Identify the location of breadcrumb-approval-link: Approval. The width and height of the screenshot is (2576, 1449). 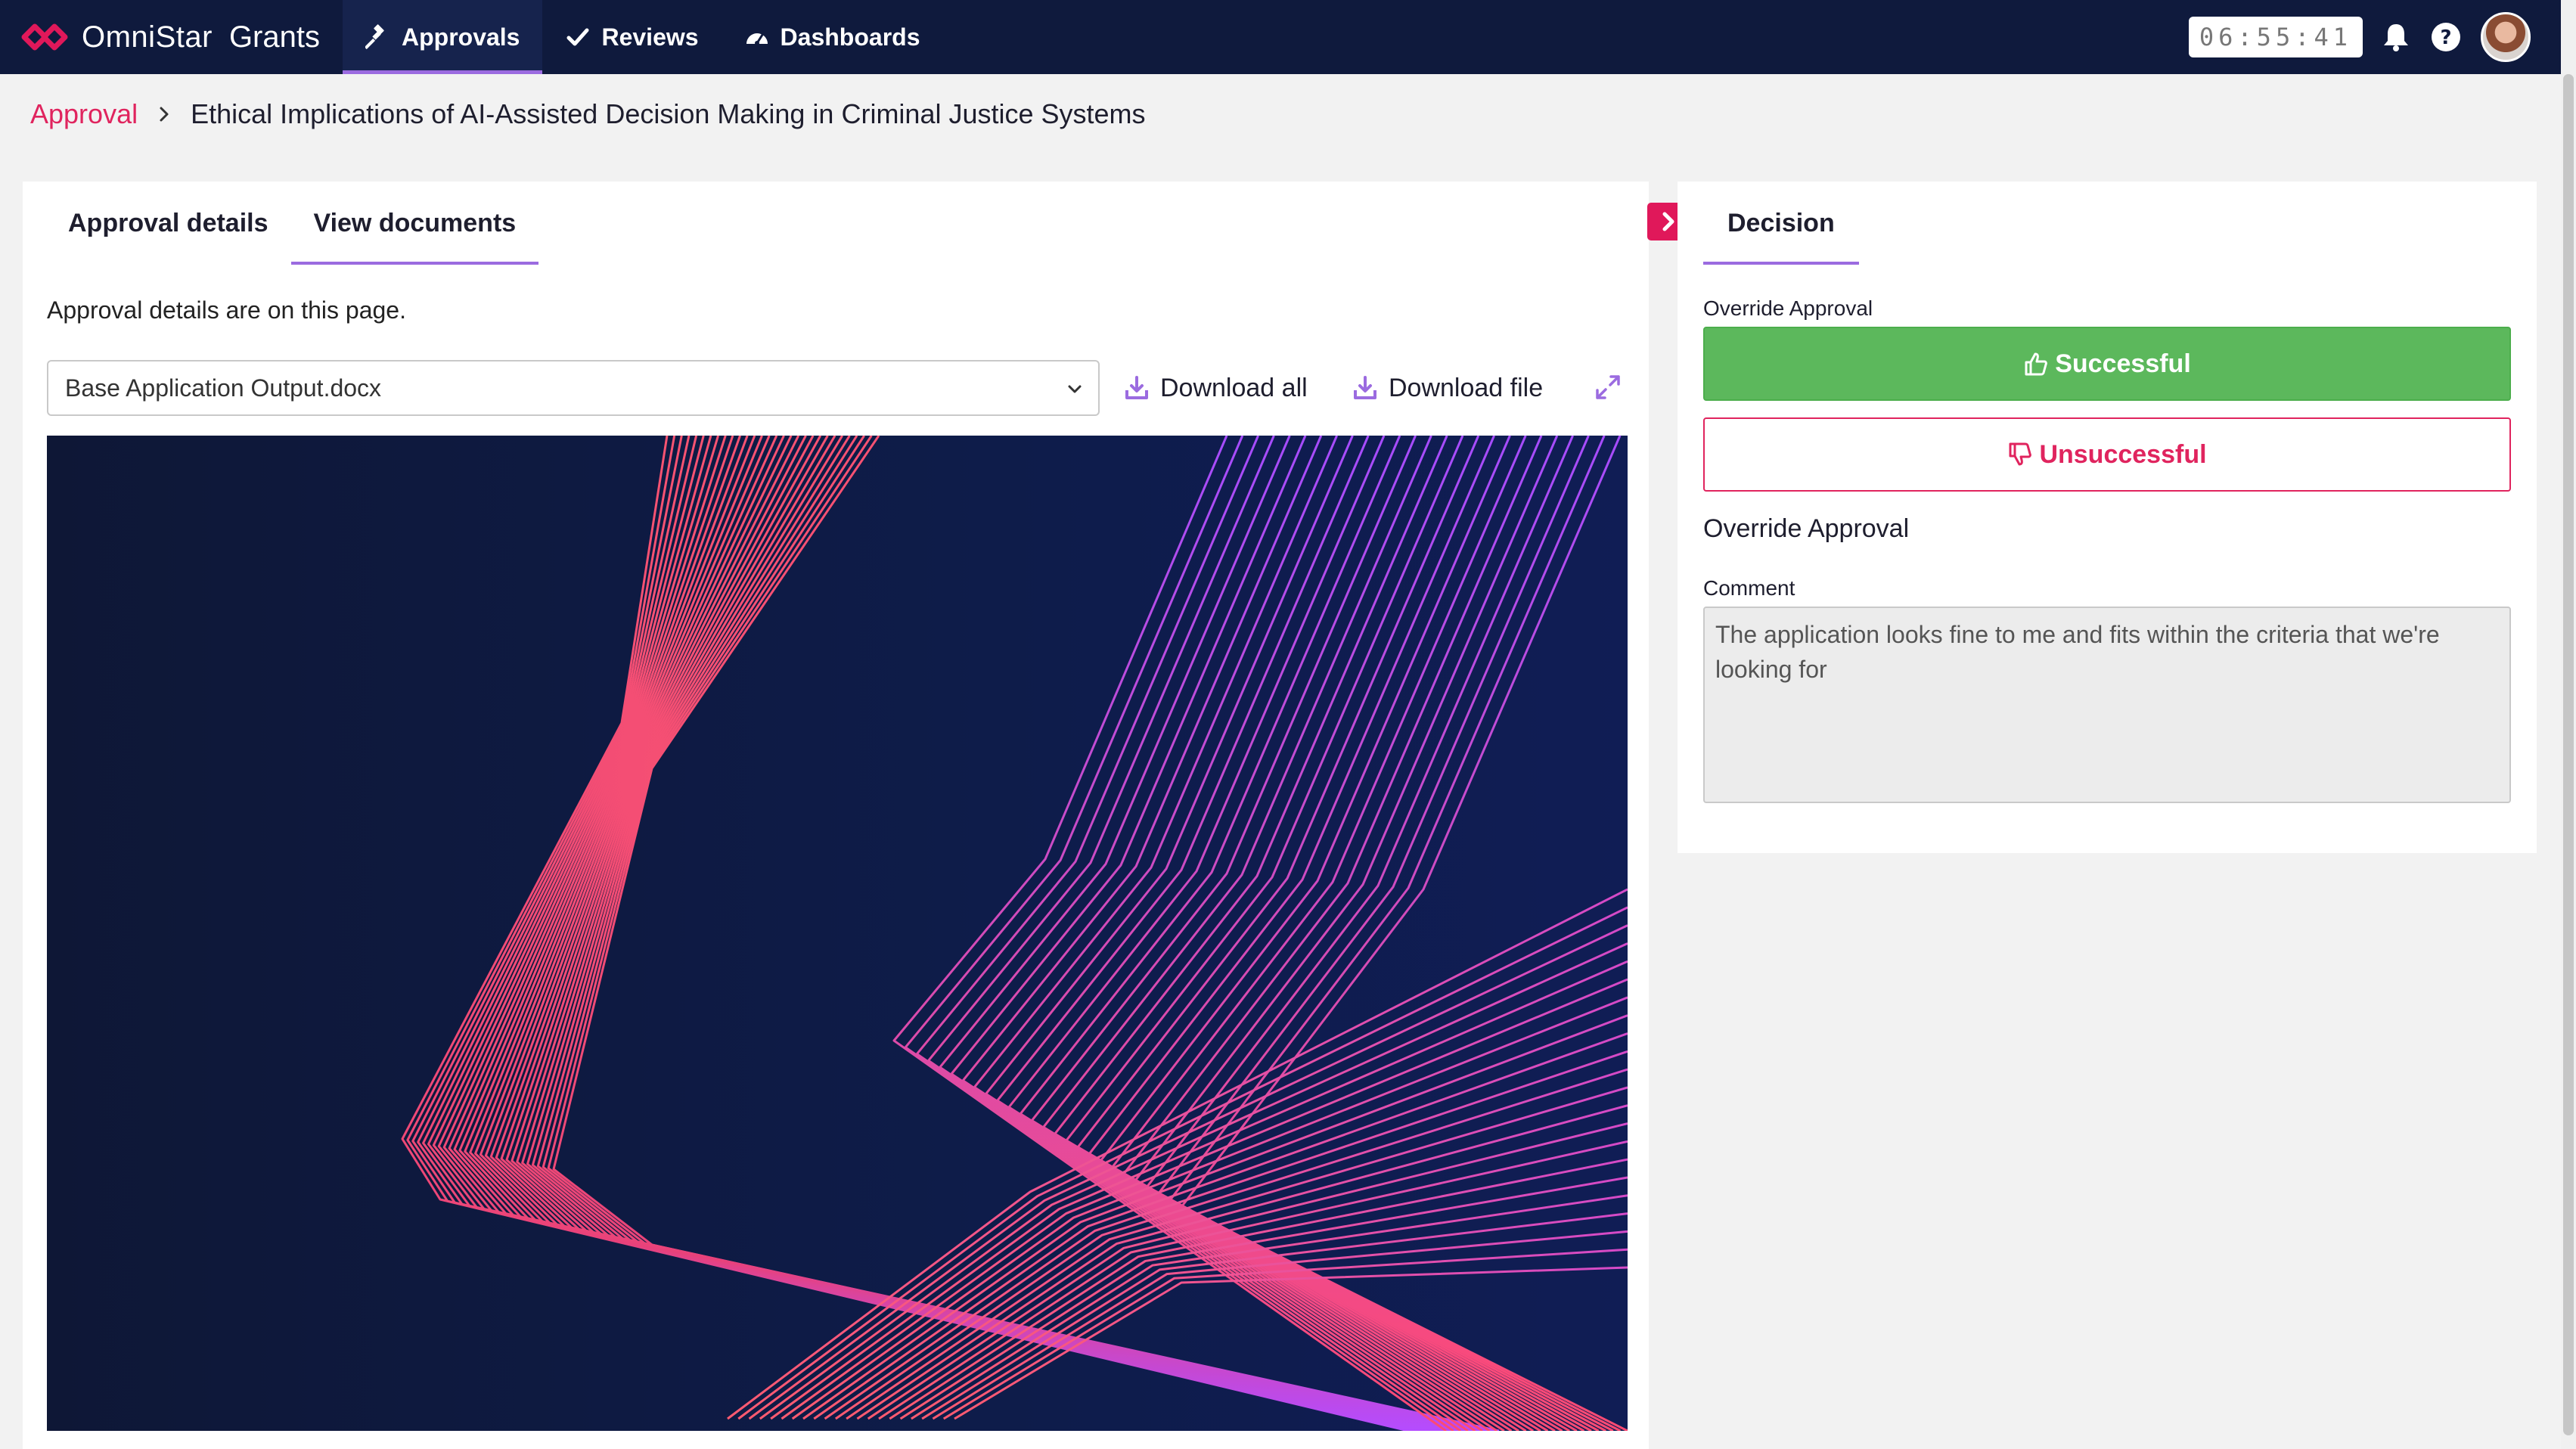
(84, 114).